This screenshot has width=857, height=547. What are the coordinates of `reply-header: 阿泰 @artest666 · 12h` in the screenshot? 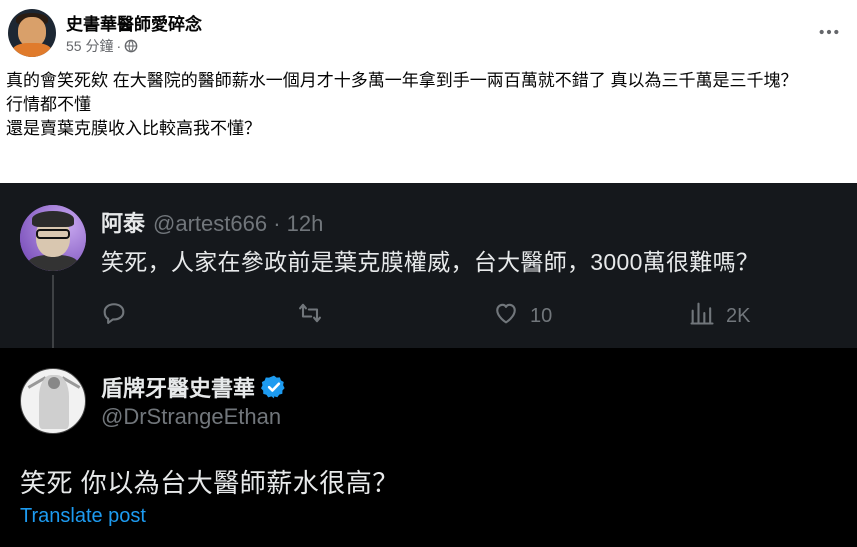 It's located at (212, 222).